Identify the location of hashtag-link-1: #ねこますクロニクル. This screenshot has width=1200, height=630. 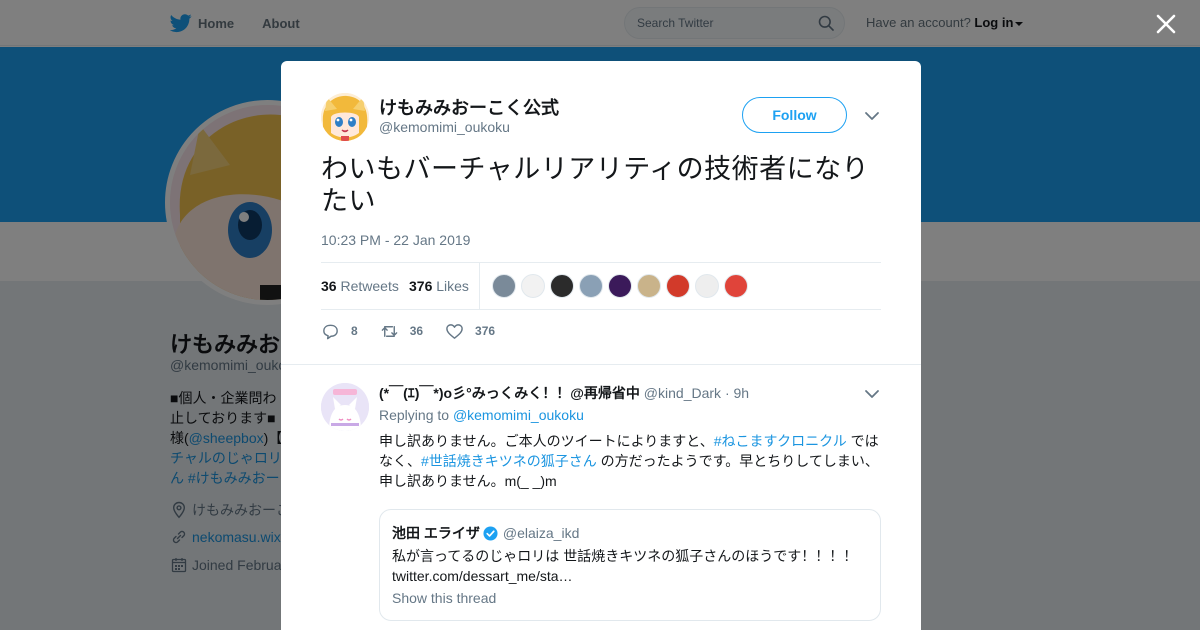
(780, 441).